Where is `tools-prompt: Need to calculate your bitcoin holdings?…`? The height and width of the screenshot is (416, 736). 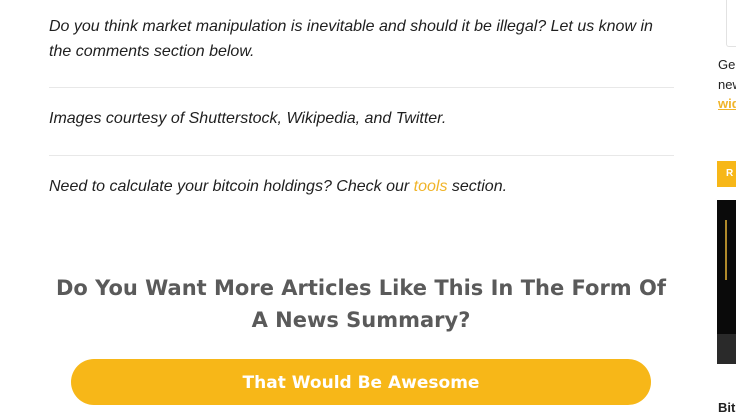
tools-prompt: Need to calculate your bitcoin holdings?… is located at coordinates (278, 186).